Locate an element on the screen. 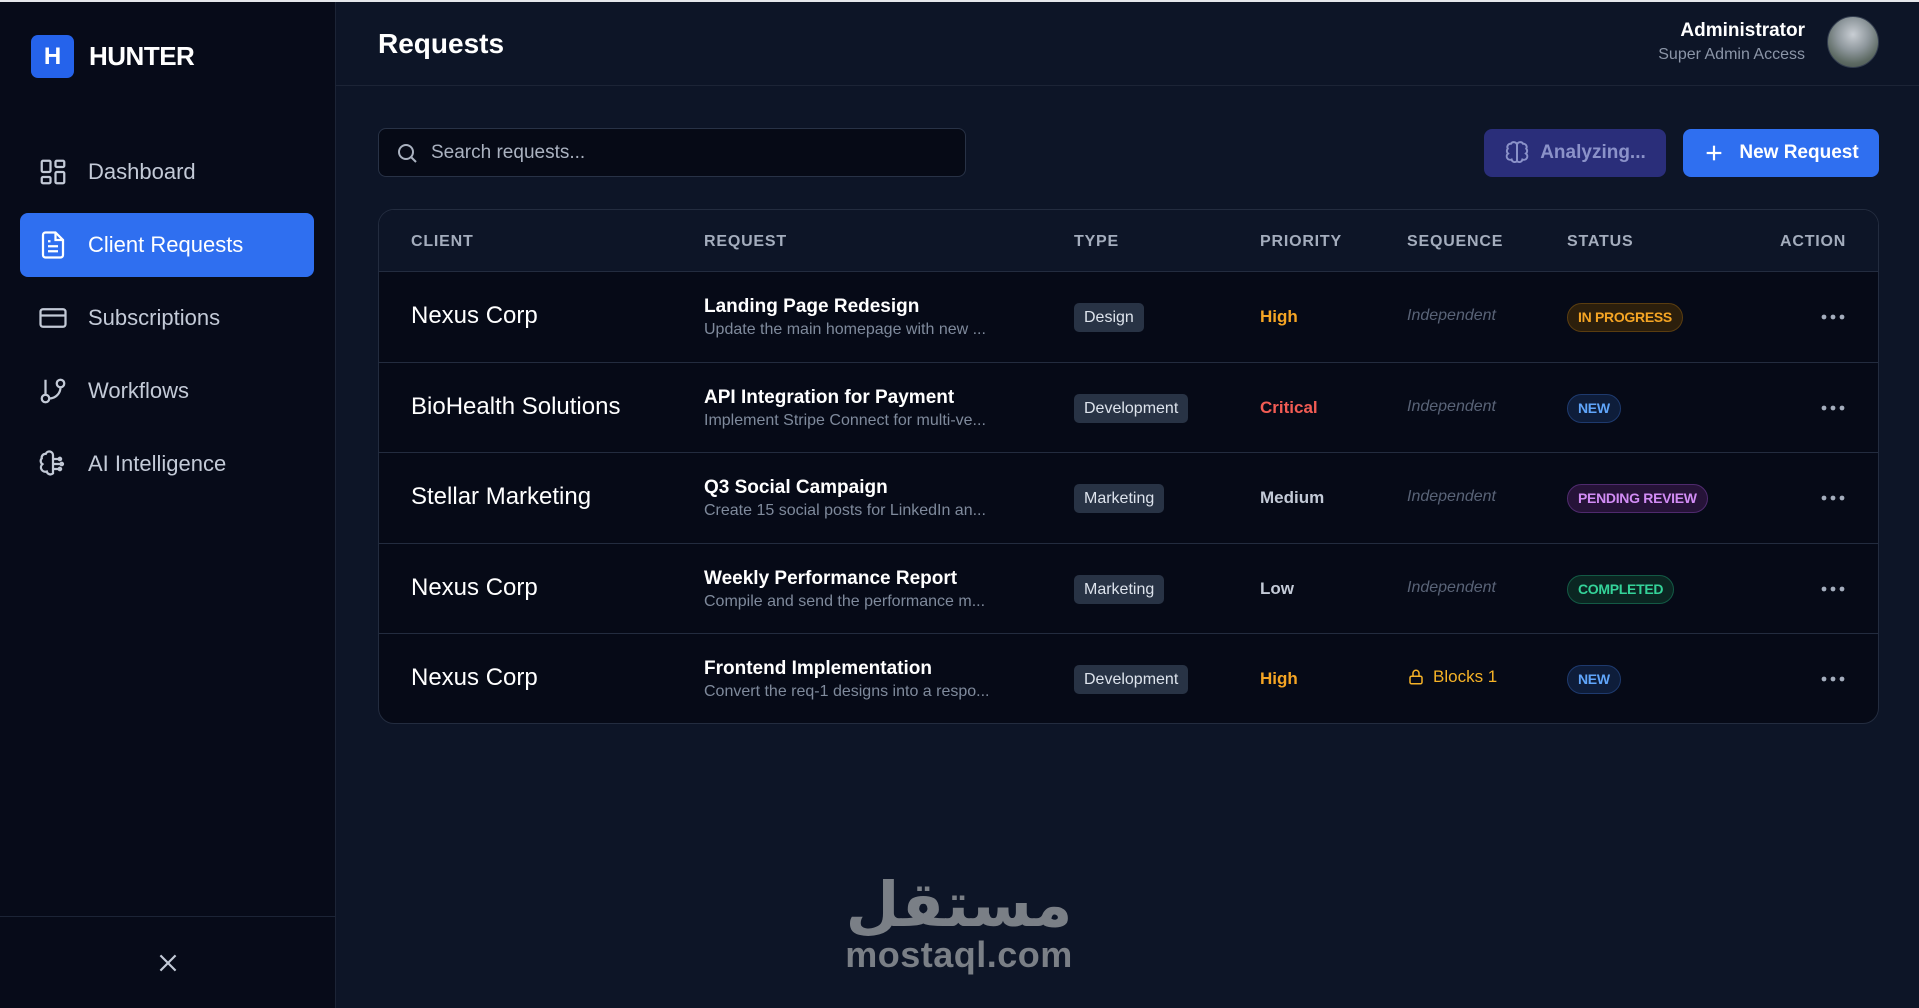  column-header-request: REQUEST is located at coordinates (745, 242).